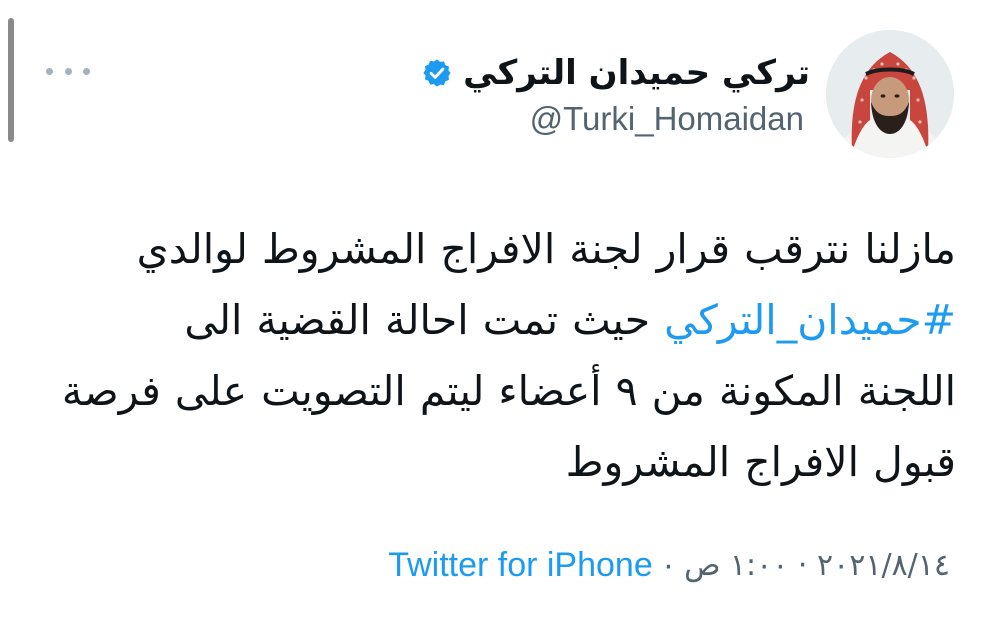  Describe the element at coordinates (424, 320) in the screenshot. I see `tweet-line-text: حيث تمت احالة القضية الى` at that location.